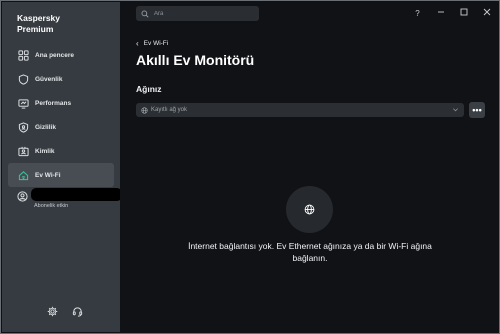 The height and width of the screenshot is (334, 500). What do you see at coordinates (55, 55) in the screenshot?
I see `sidebar-item-label: Ana pencere` at bounding box center [55, 55].